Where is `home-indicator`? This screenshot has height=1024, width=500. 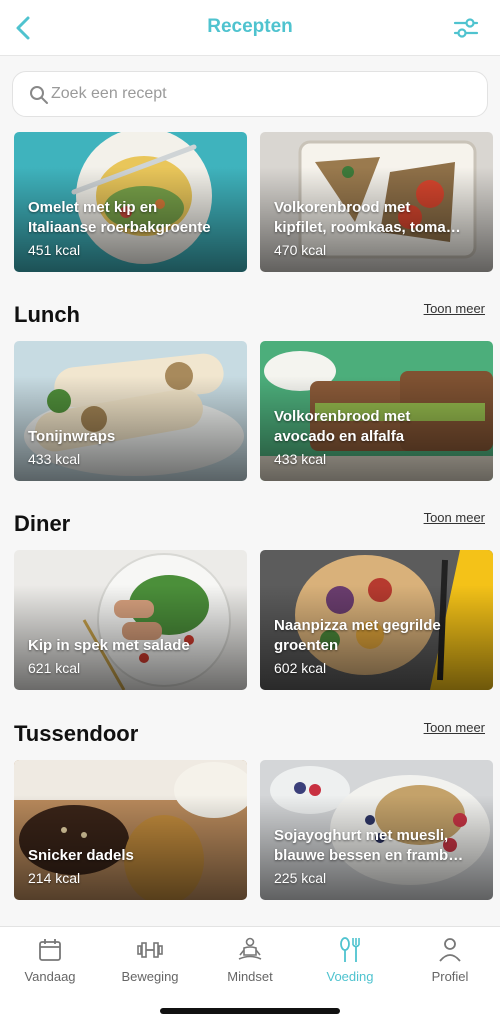
home-indicator is located at coordinates (250, 1011).